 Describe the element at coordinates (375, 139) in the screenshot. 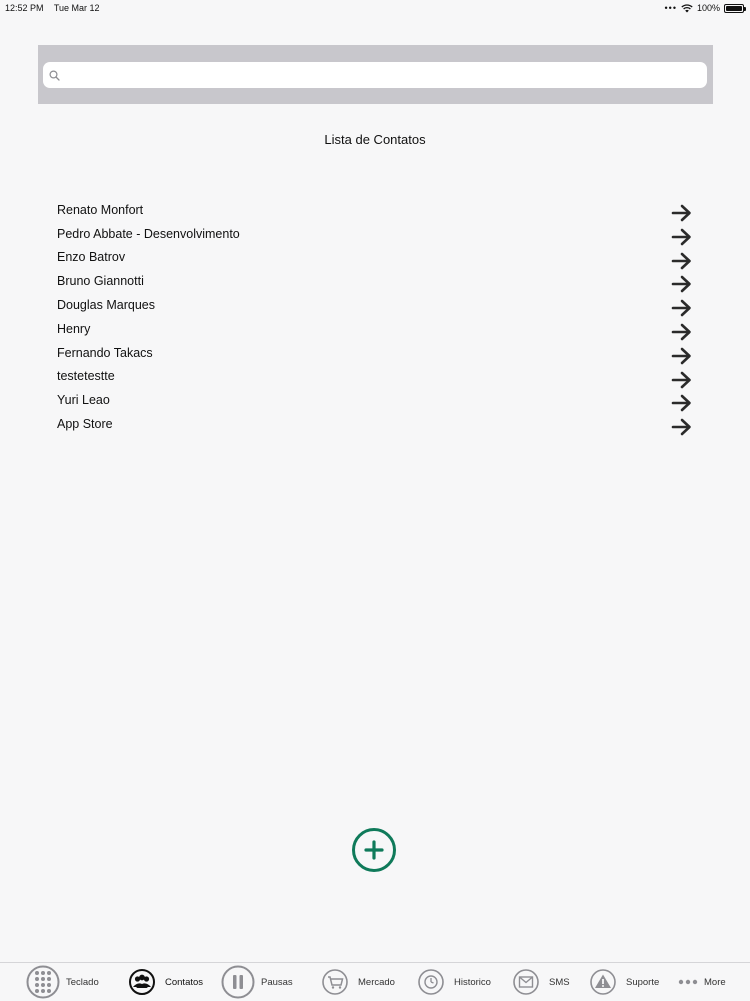

I see `page-title: Lista de Contatos` at that location.